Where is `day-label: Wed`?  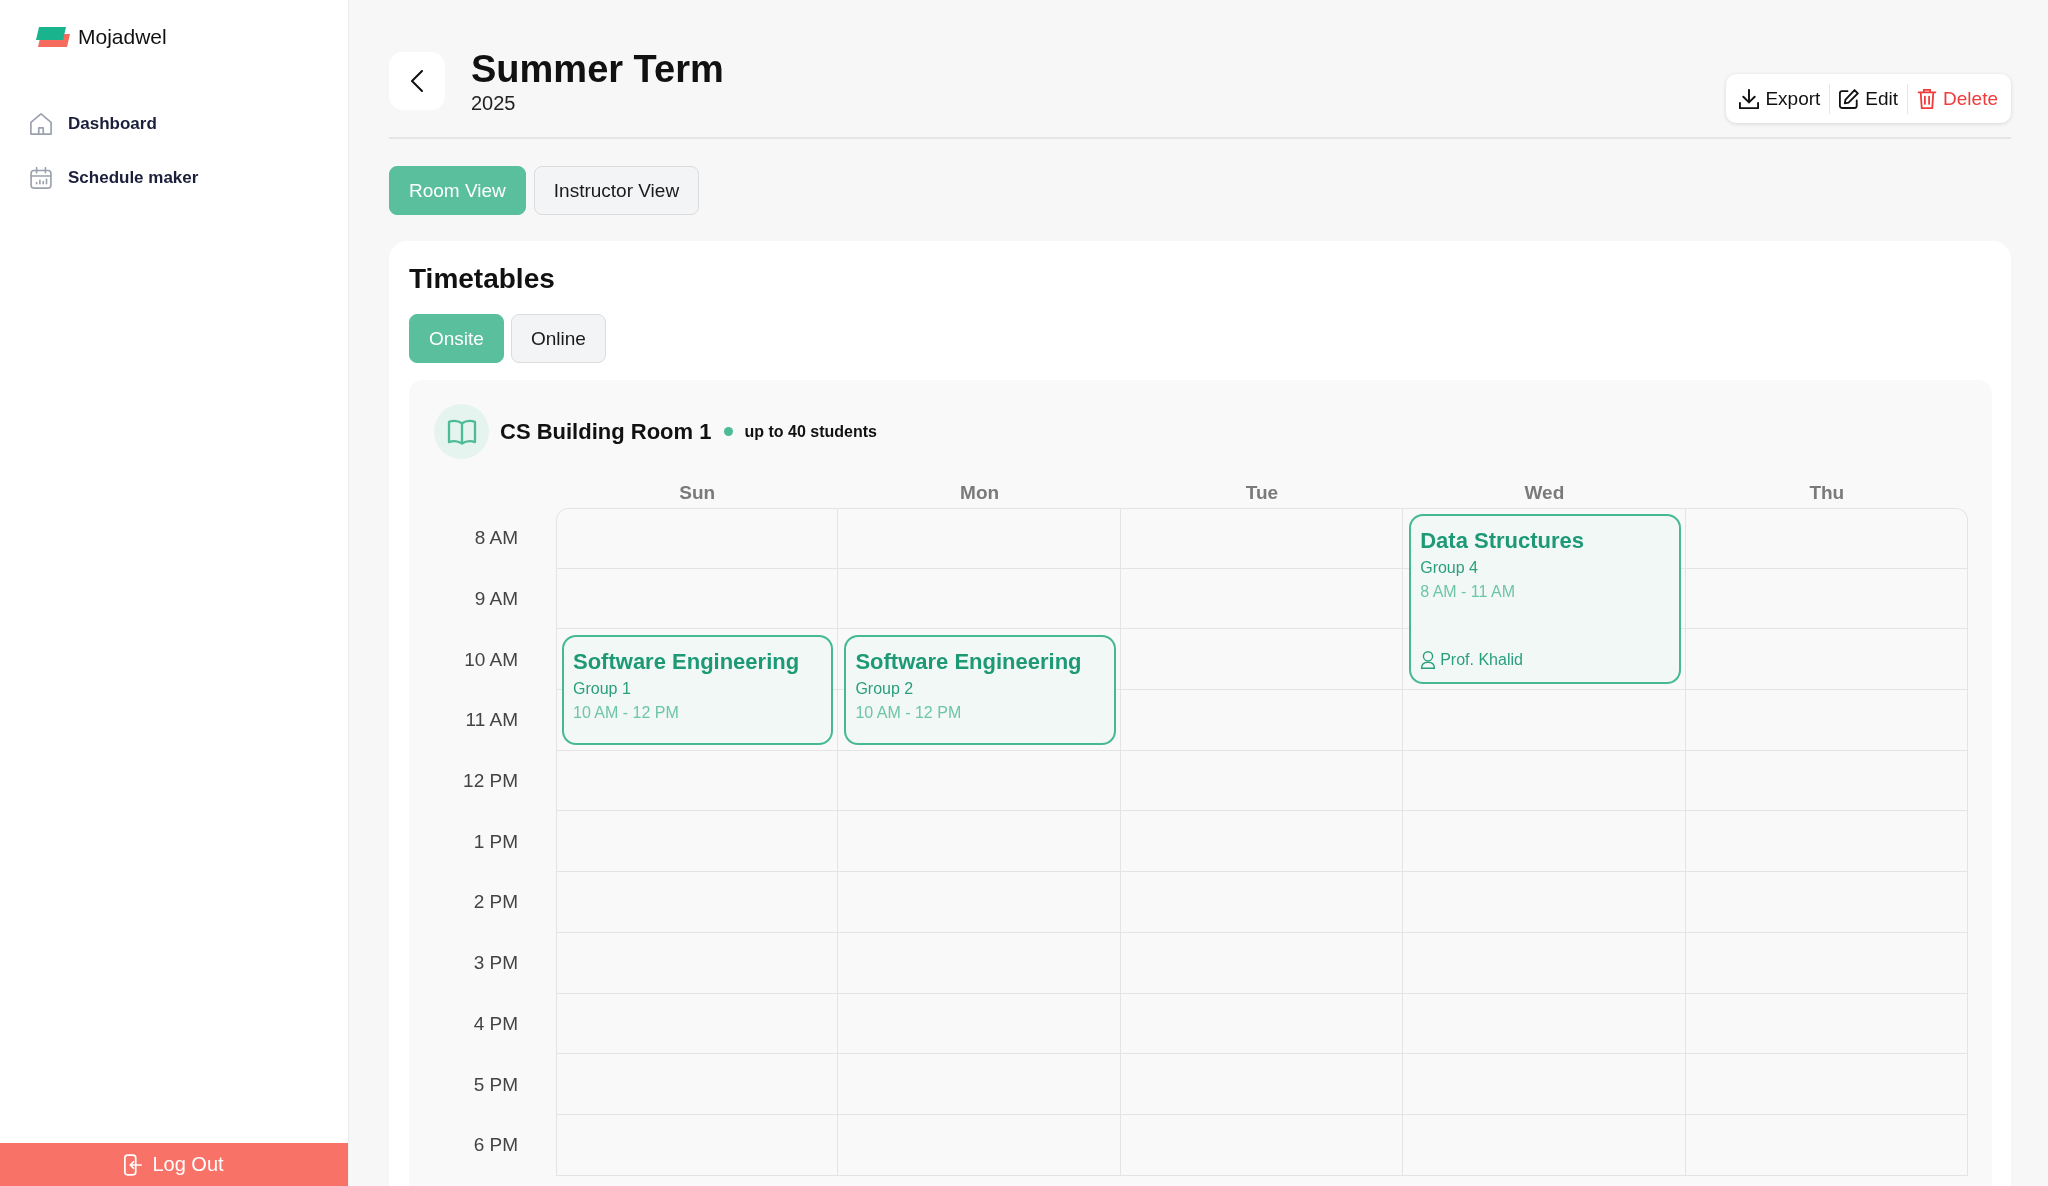
day-label: Wed is located at coordinates (1544, 493).